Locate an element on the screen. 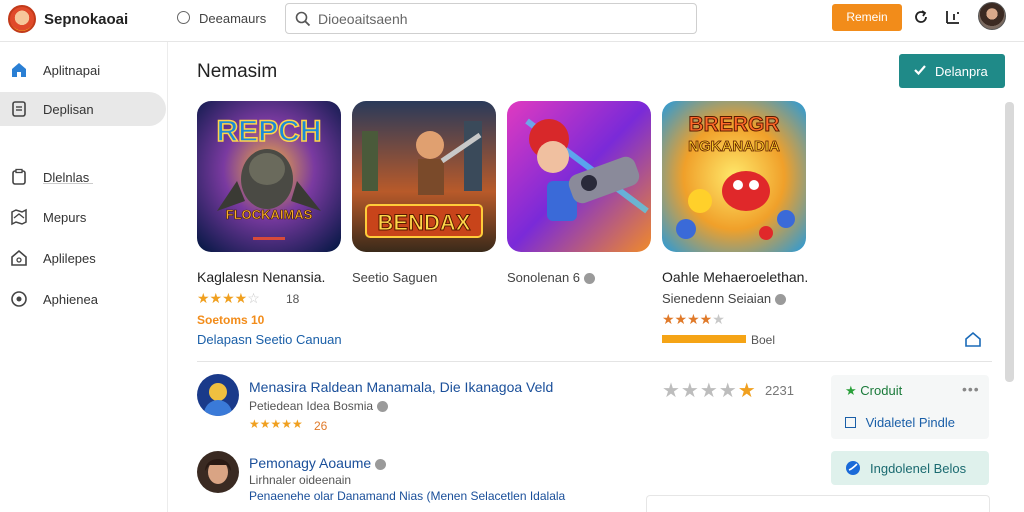 The width and height of the screenshot is (1024, 512). secondary-button: Ingdolenel Belos is located at coordinates (910, 468).